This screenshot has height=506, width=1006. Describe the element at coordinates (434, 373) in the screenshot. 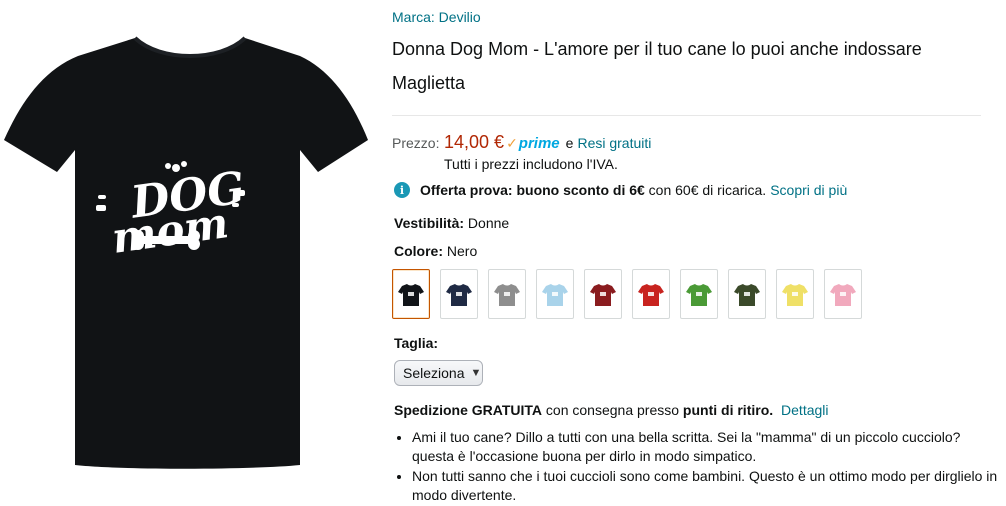

I see `size-selected-value: Seleziona` at that location.